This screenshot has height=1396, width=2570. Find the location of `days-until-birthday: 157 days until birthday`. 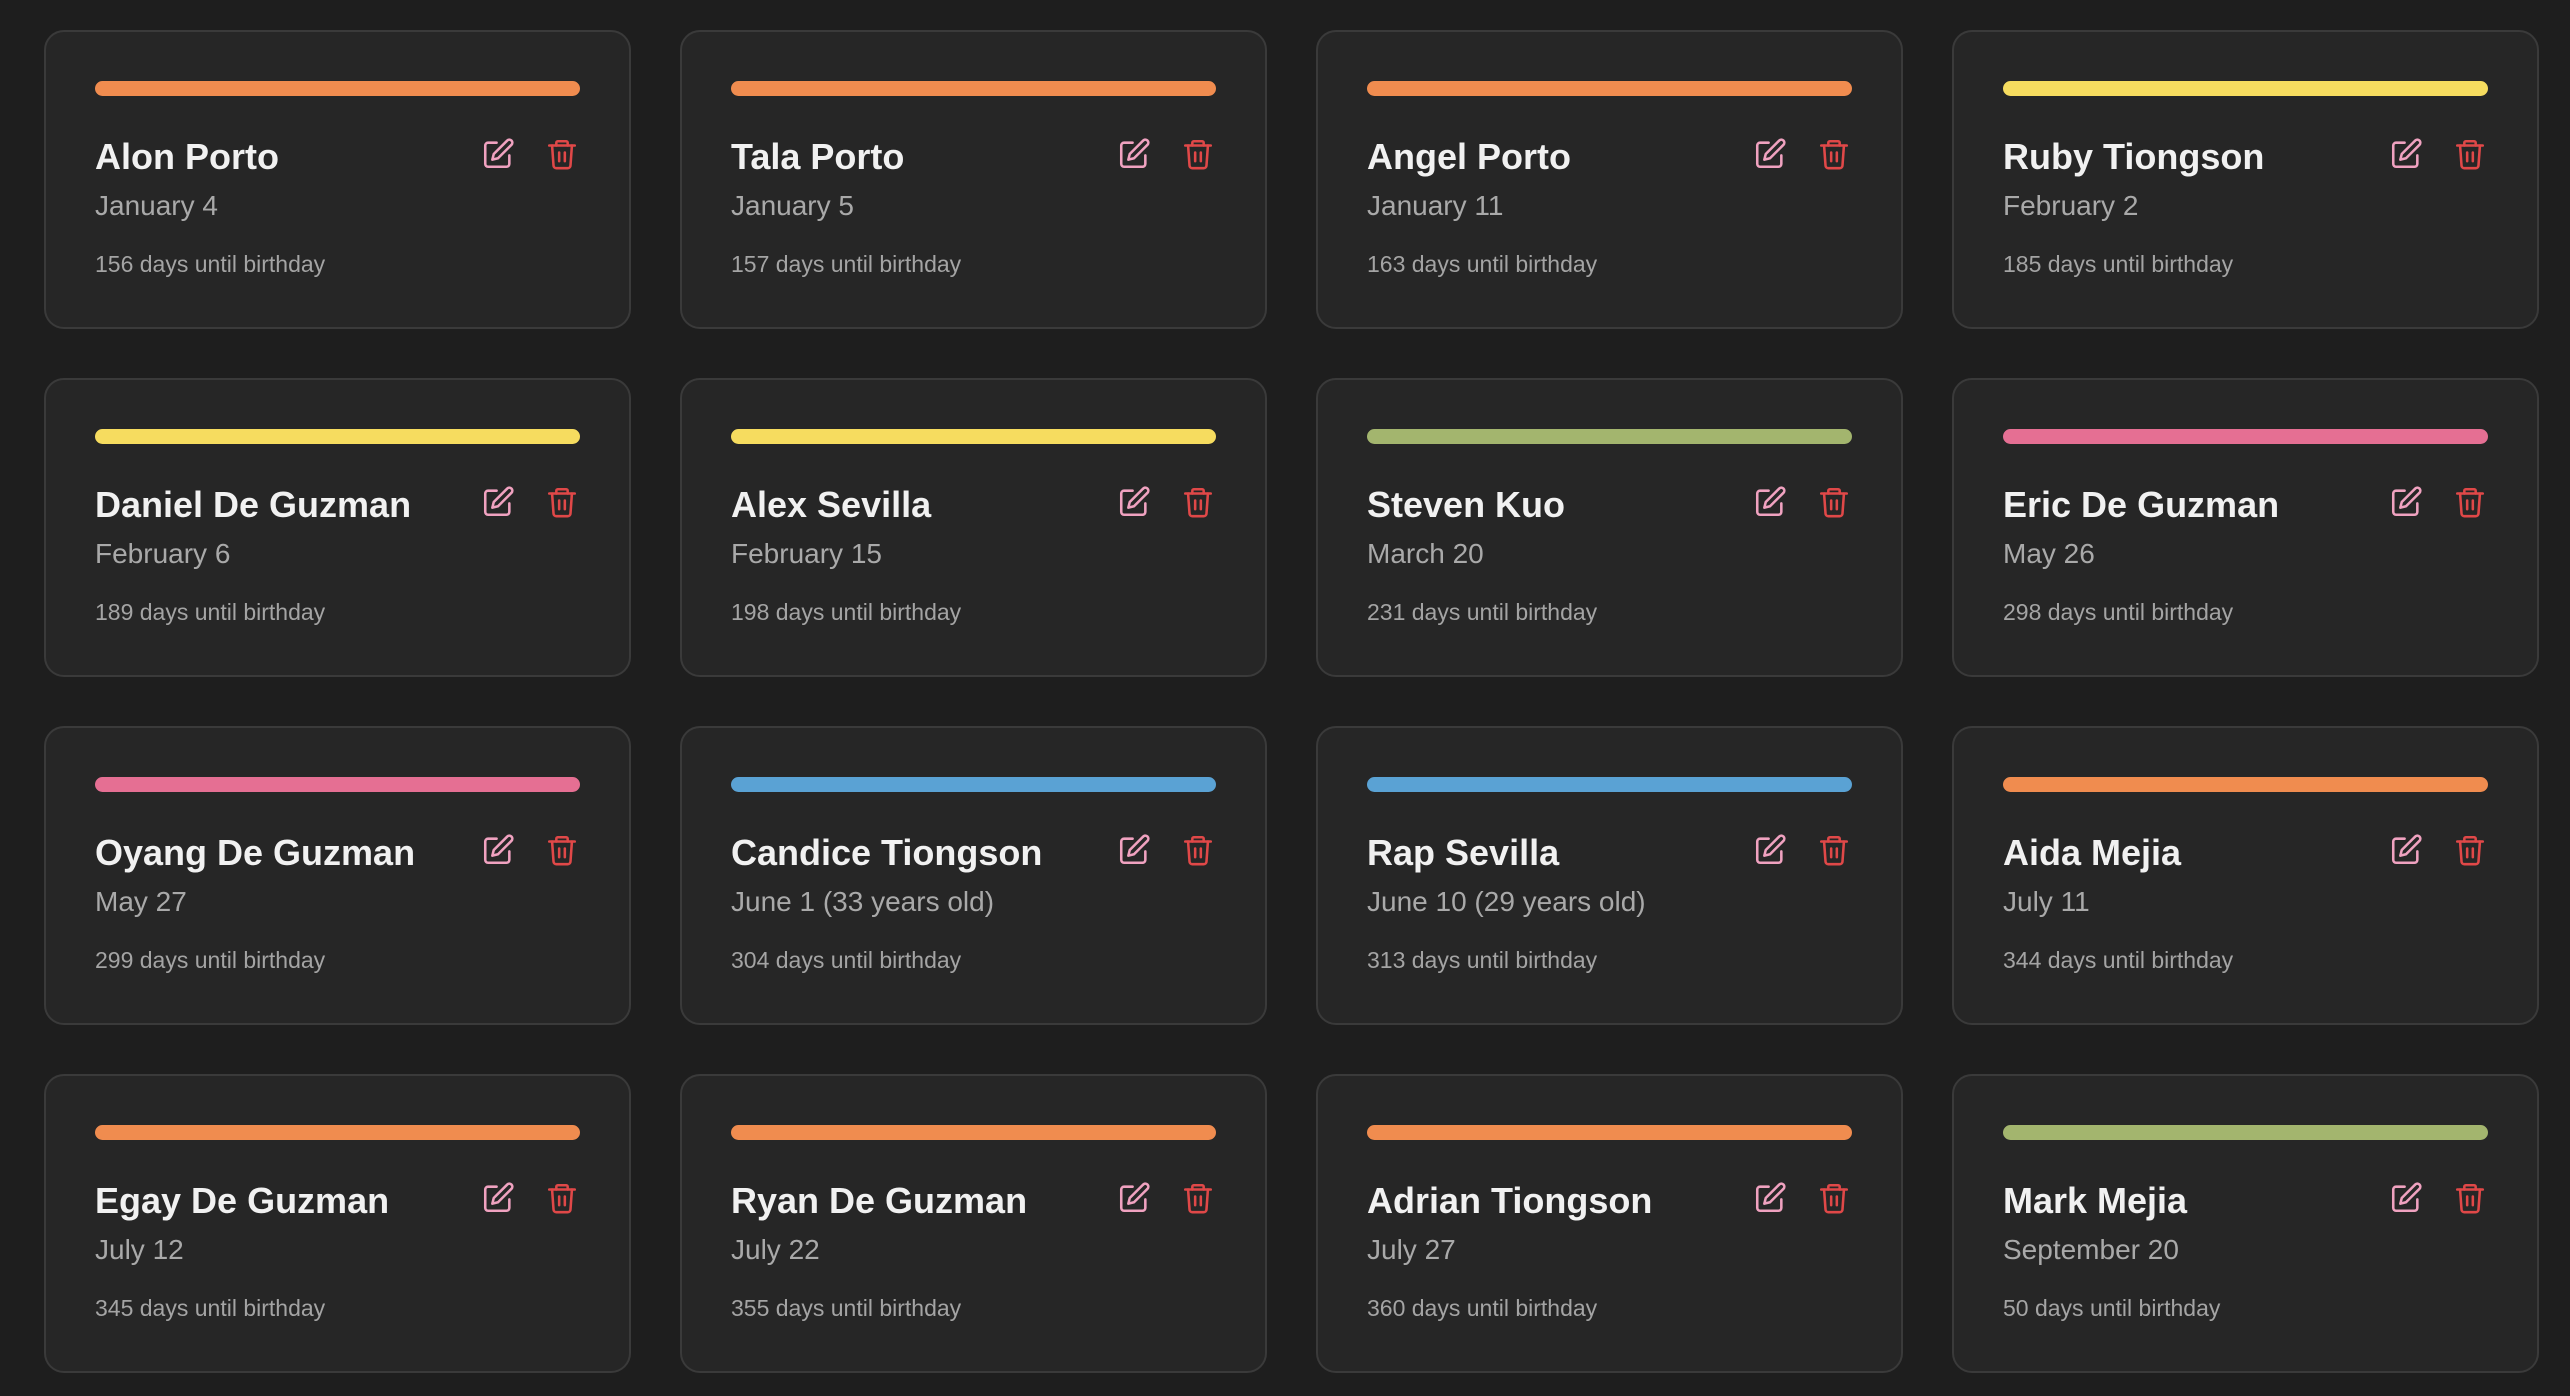

days-until-birthday: 157 days until birthday is located at coordinates (846, 264).